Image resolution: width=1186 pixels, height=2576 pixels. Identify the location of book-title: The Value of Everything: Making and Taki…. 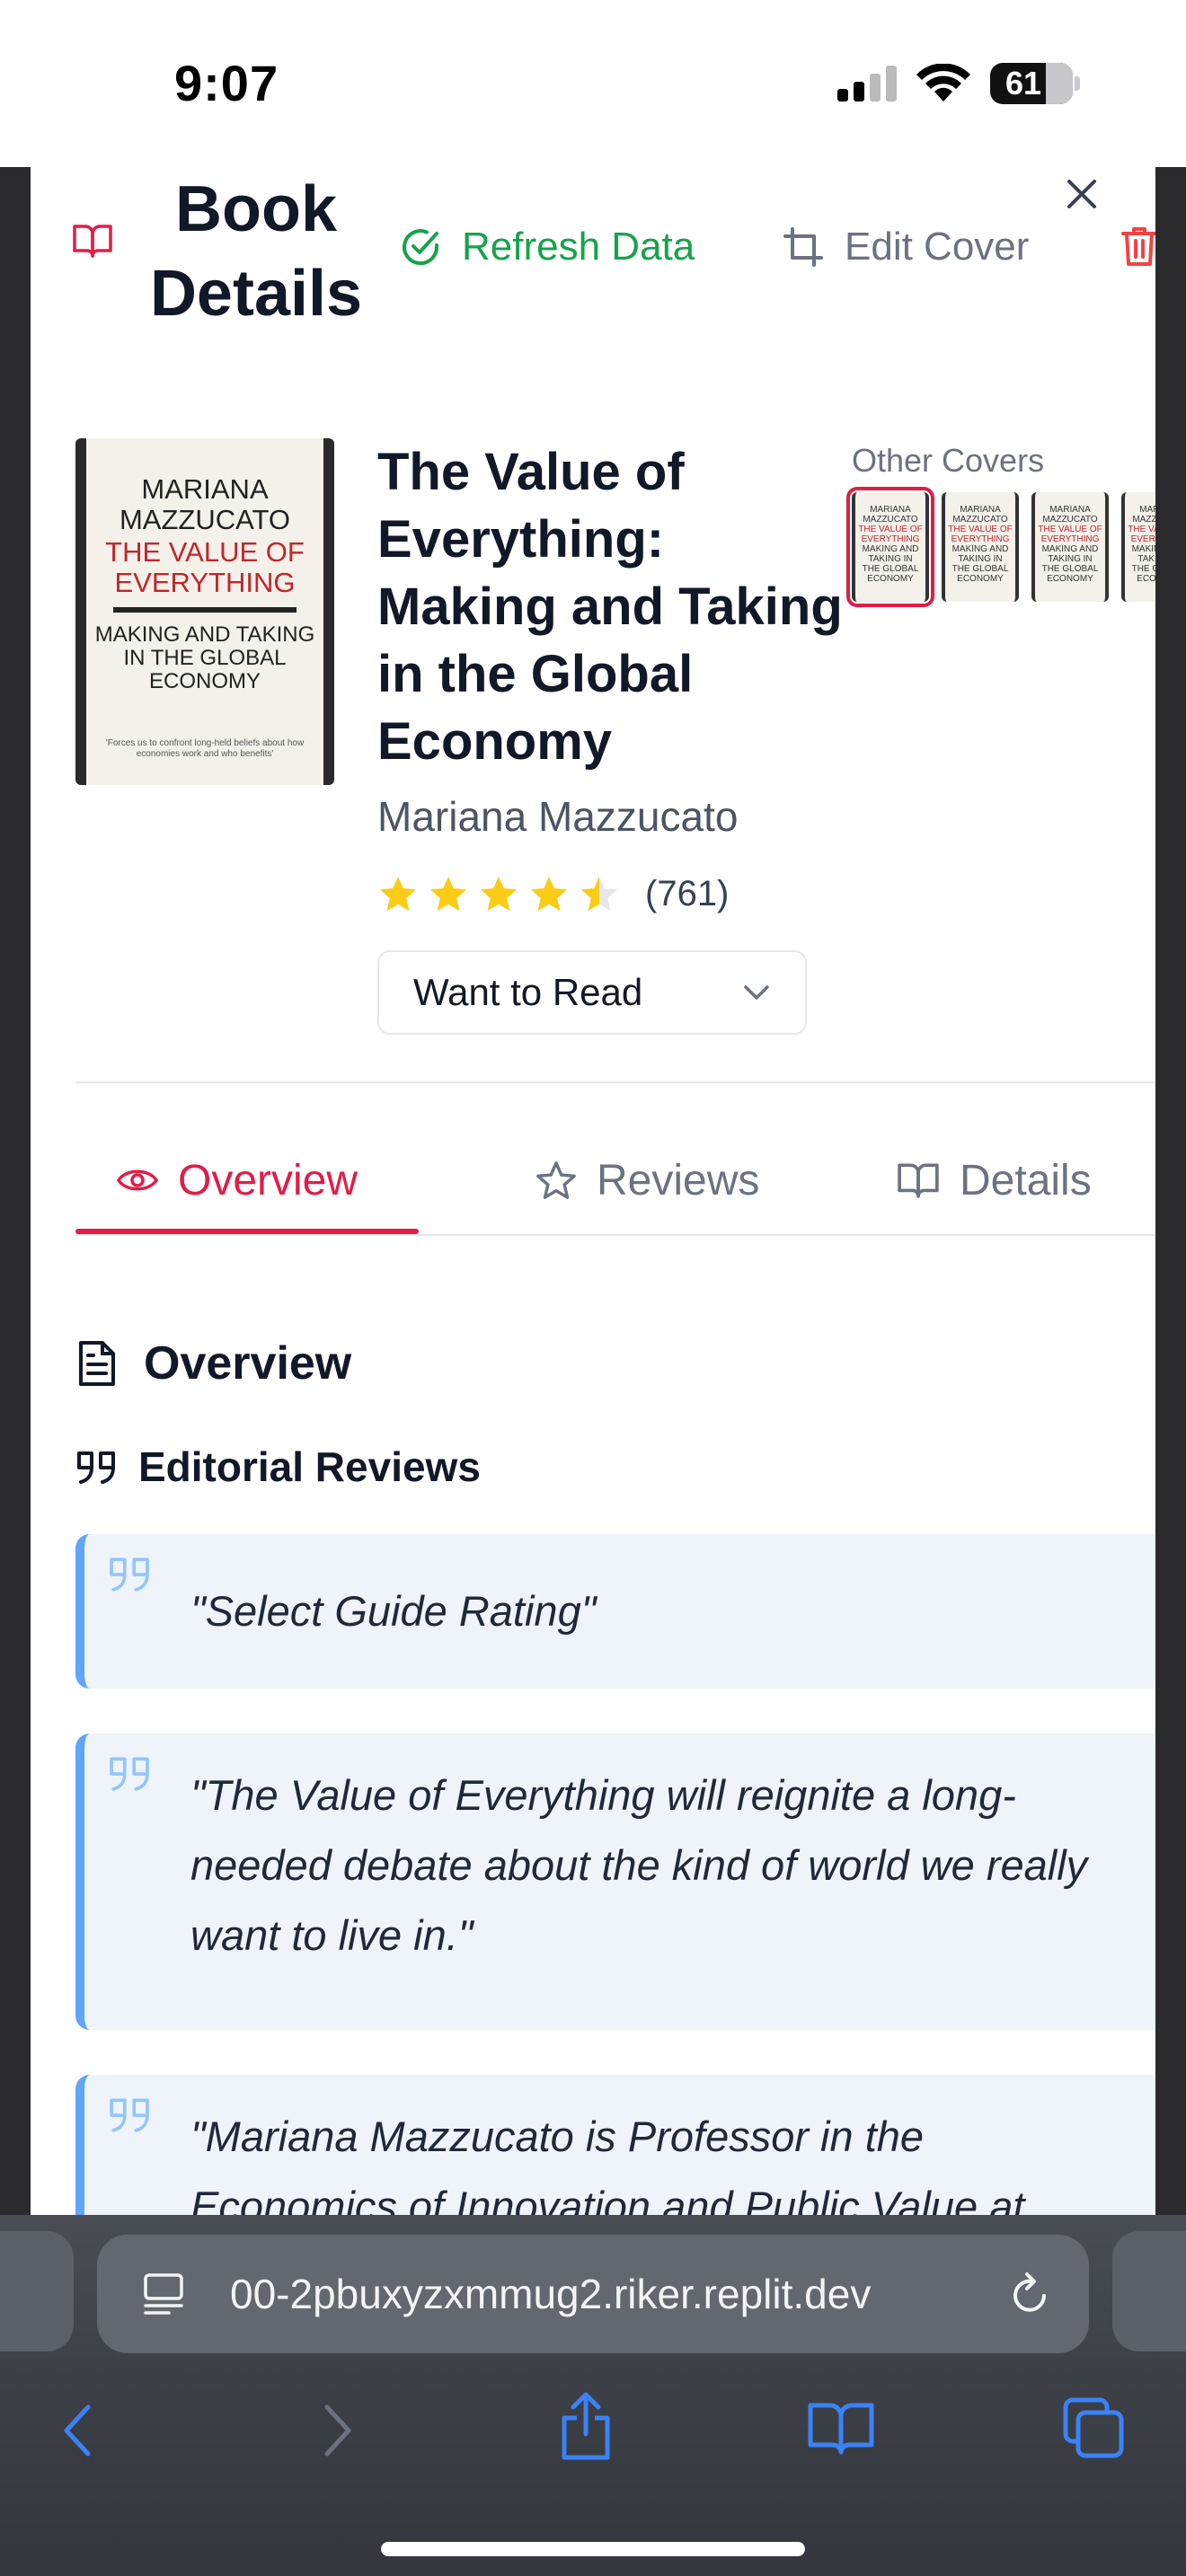
(610, 607).